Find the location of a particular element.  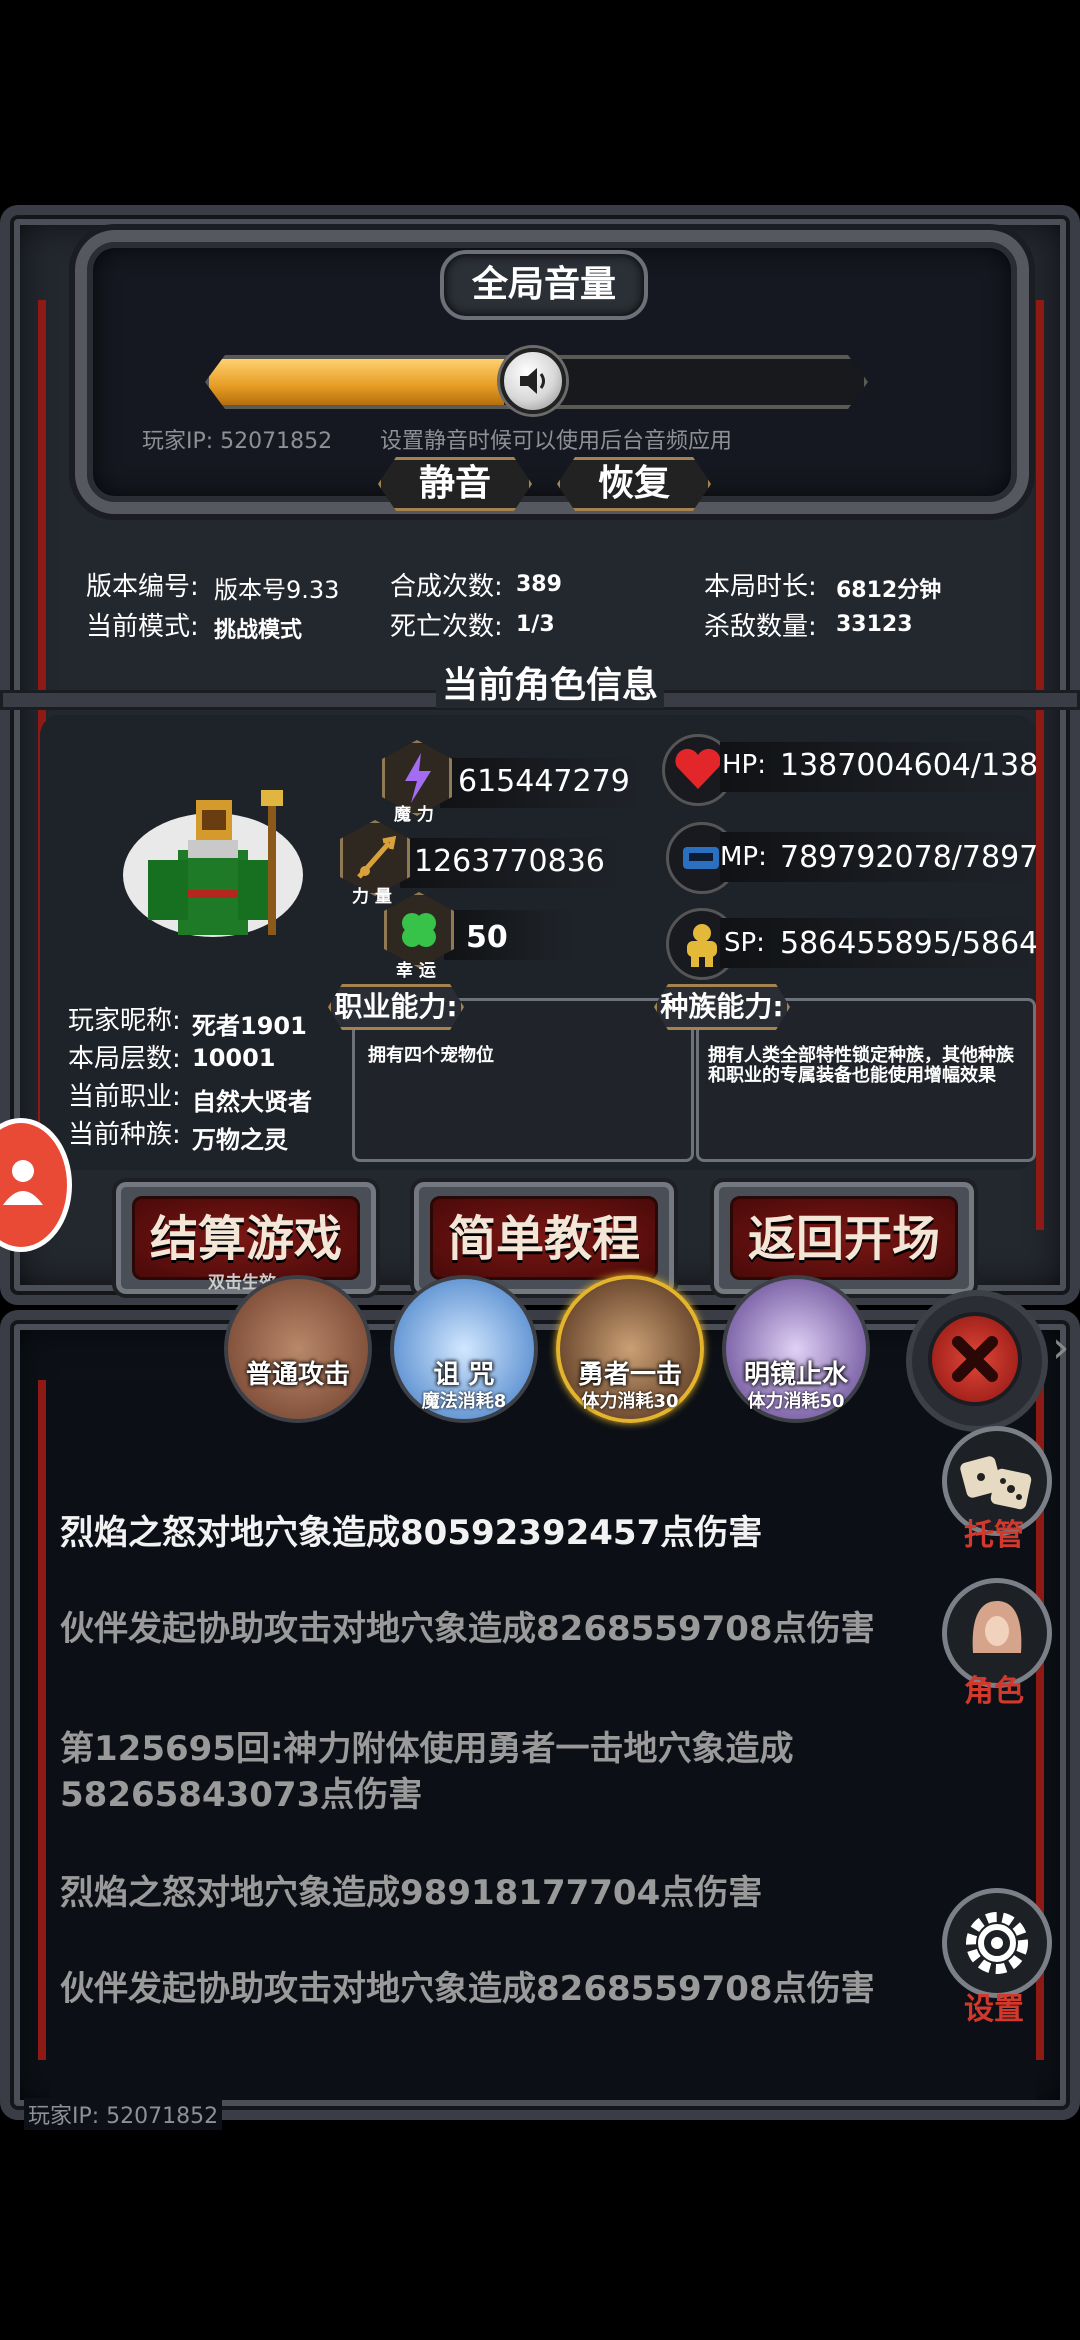

floor-value: 10001 is located at coordinates (234, 1058).